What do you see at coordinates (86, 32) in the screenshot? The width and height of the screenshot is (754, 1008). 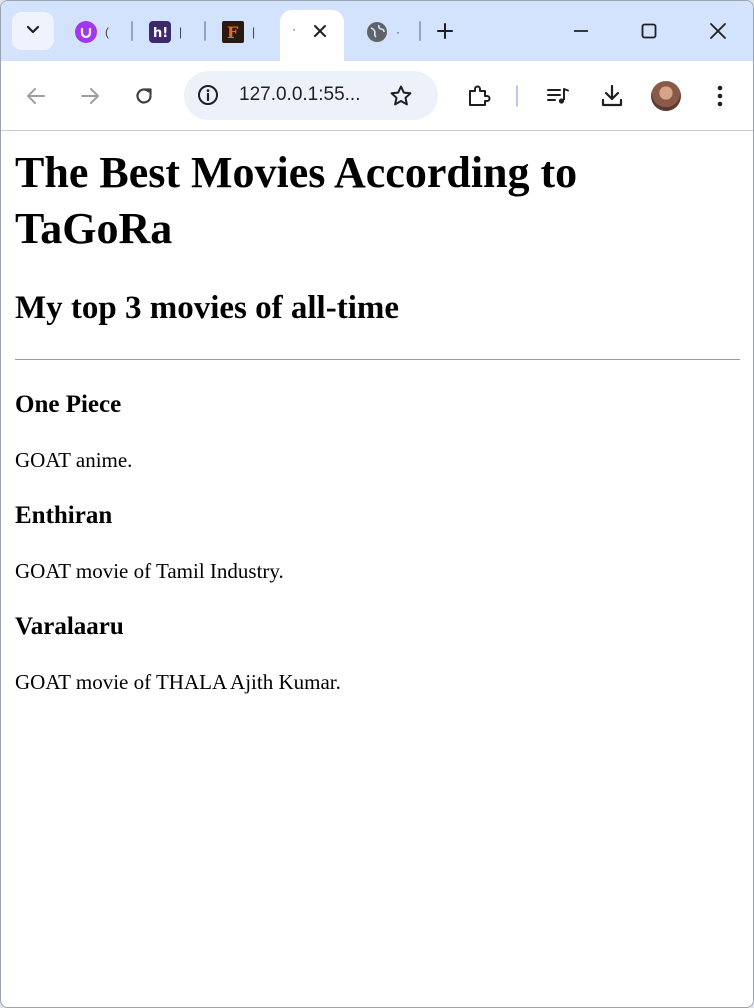 I see `udemy-u-icon` at bounding box center [86, 32].